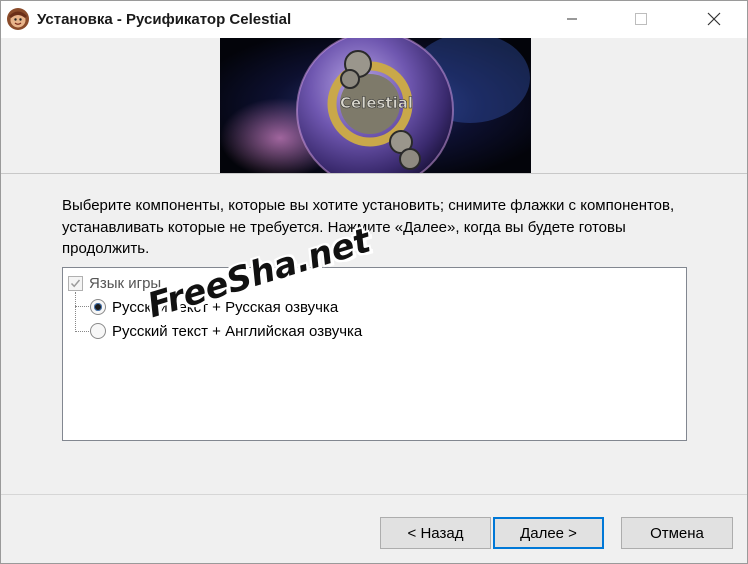  What do you see at coordinates (98, 331) in the screenshot?
I see `radio-button` at bounding box center [98, 331].